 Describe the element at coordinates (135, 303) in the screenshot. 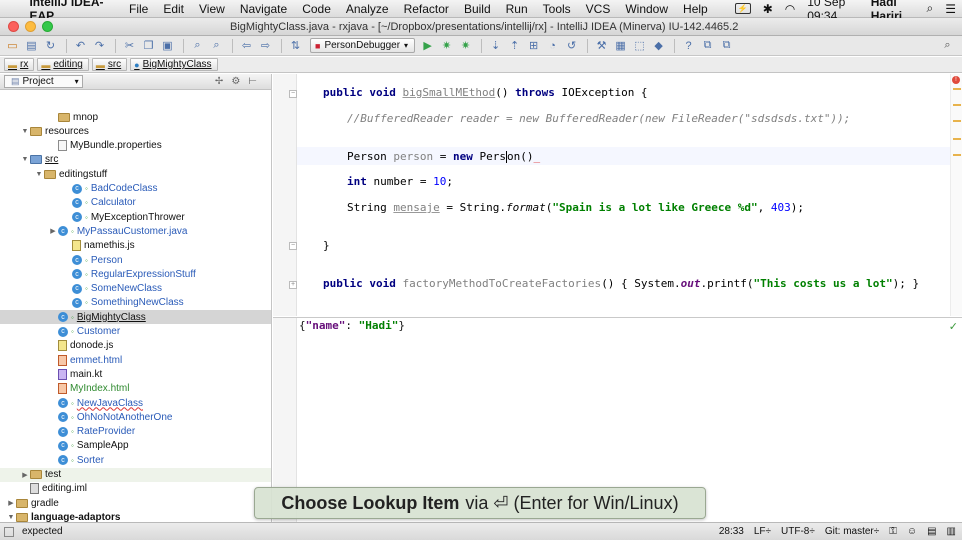

I see `tree-row: c ◦ SomethingNewClass` at that location.